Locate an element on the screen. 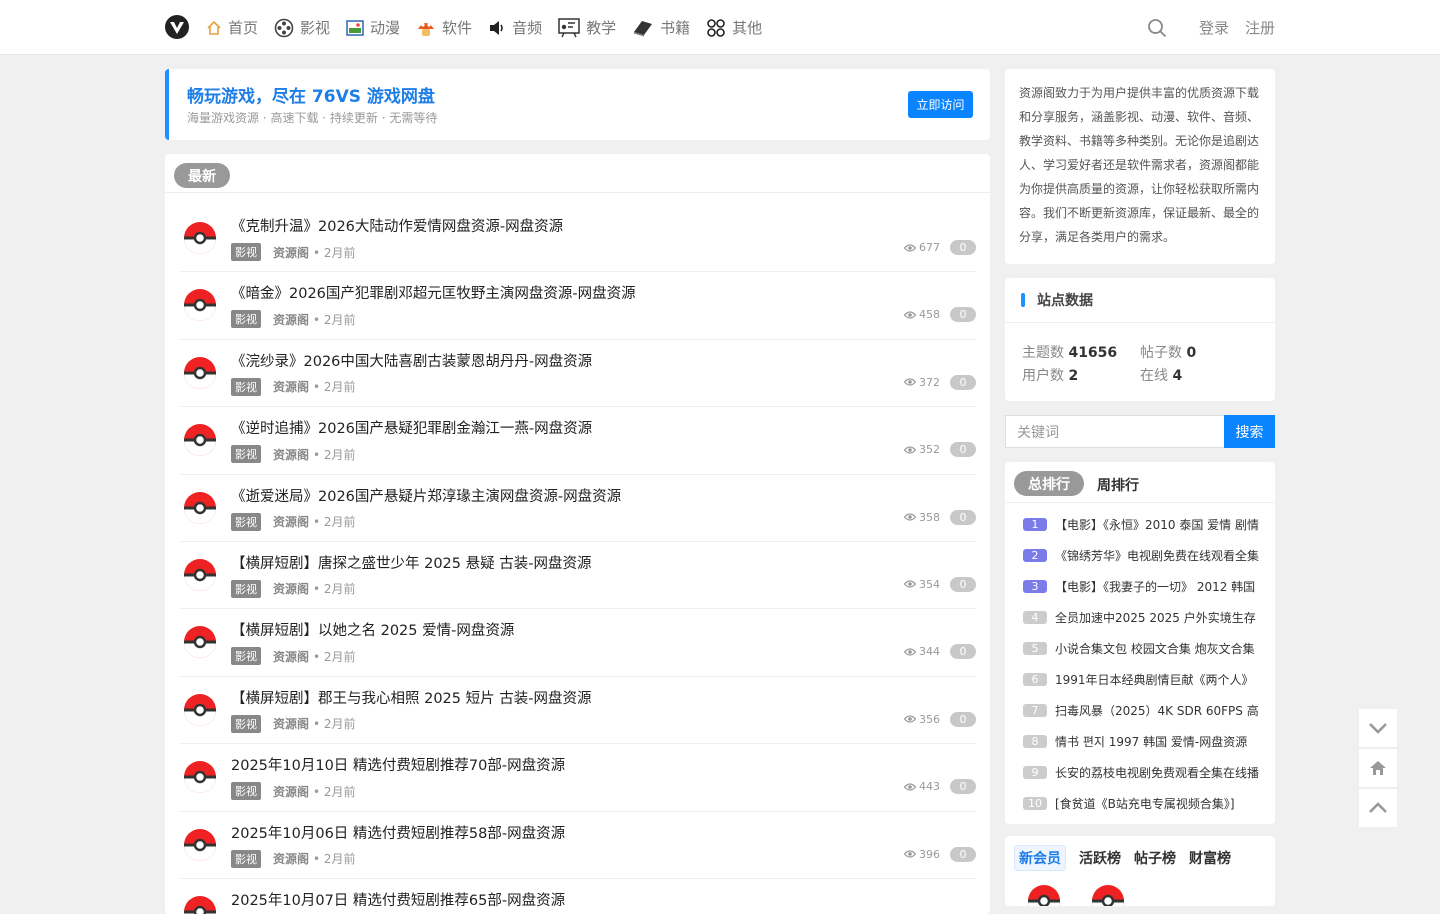  ranking-title: 全员加速中2025 2025 户外实境生存 is located at coordinates (1155, 618).